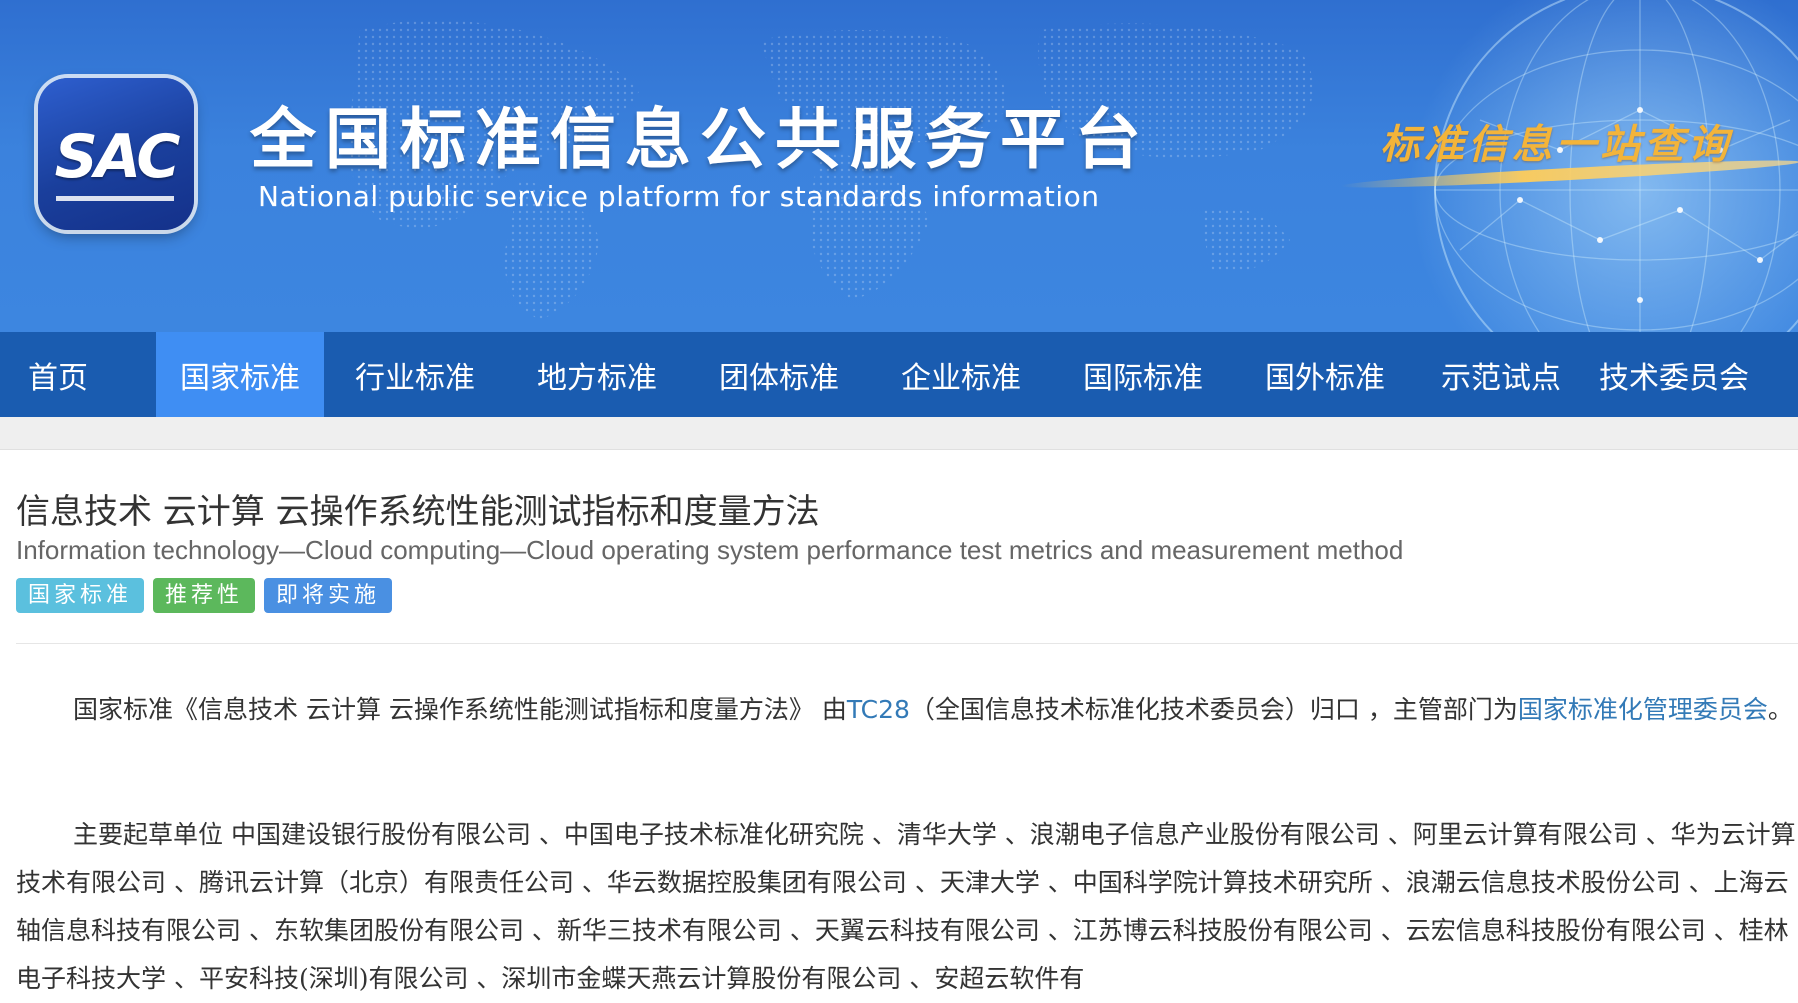  I want to click on nav-item-local-standards: 地方标准, so click(597, 374).